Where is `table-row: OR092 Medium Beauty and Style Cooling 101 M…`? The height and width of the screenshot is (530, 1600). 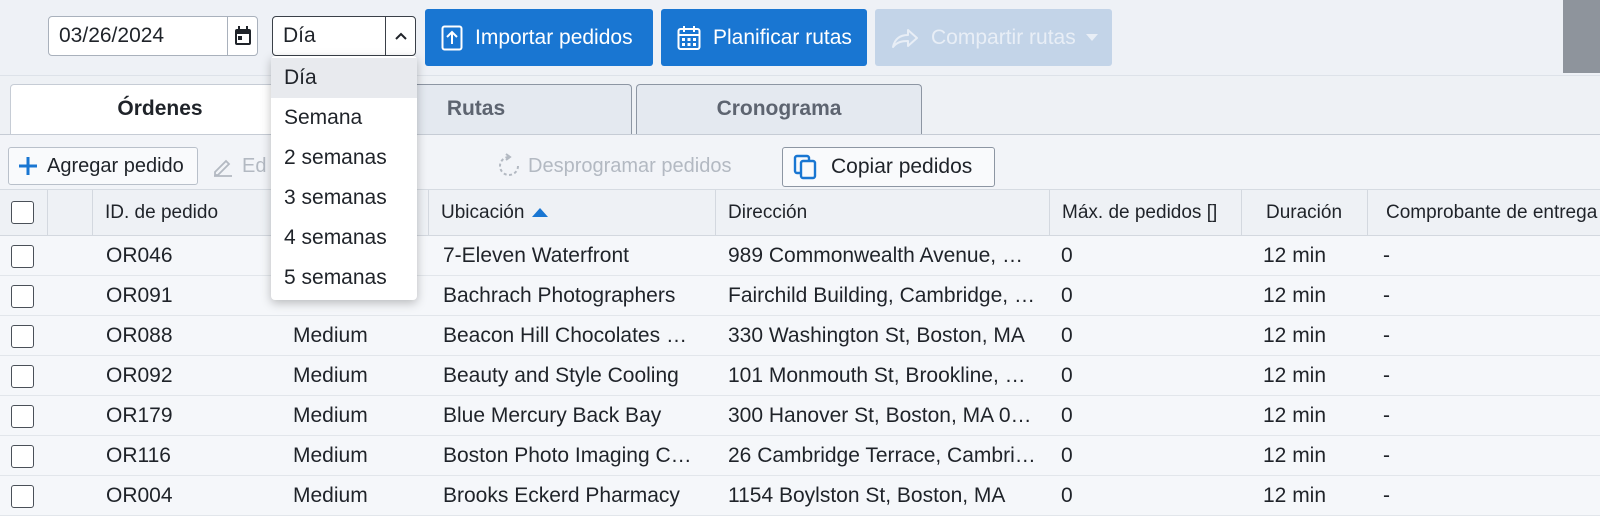
table-row: OR092 Medium Beauty and Style Cooling 101 M… is located at coordinates (800, 376).